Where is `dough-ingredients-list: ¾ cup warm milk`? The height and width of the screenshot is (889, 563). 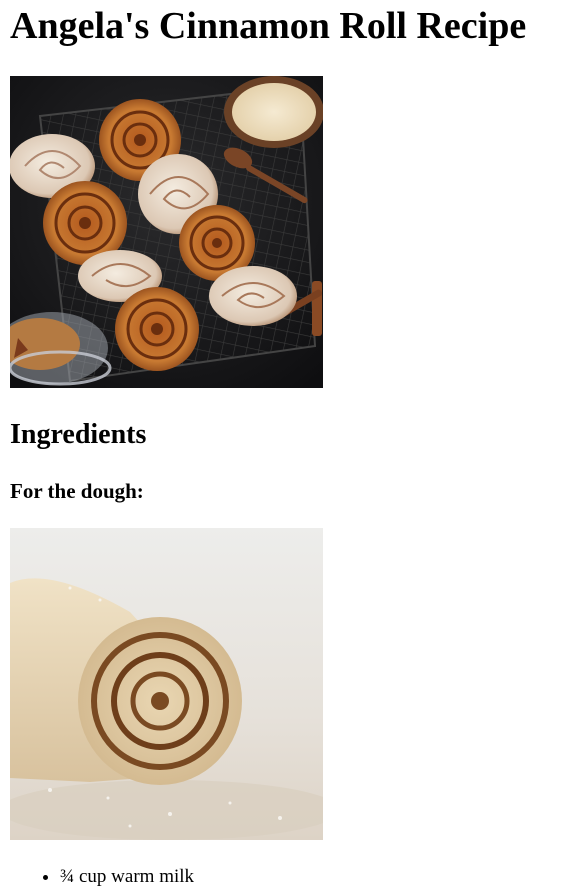
dough-ingredients-list: ¾ cup warm milk is located at coordinates (102, 876).